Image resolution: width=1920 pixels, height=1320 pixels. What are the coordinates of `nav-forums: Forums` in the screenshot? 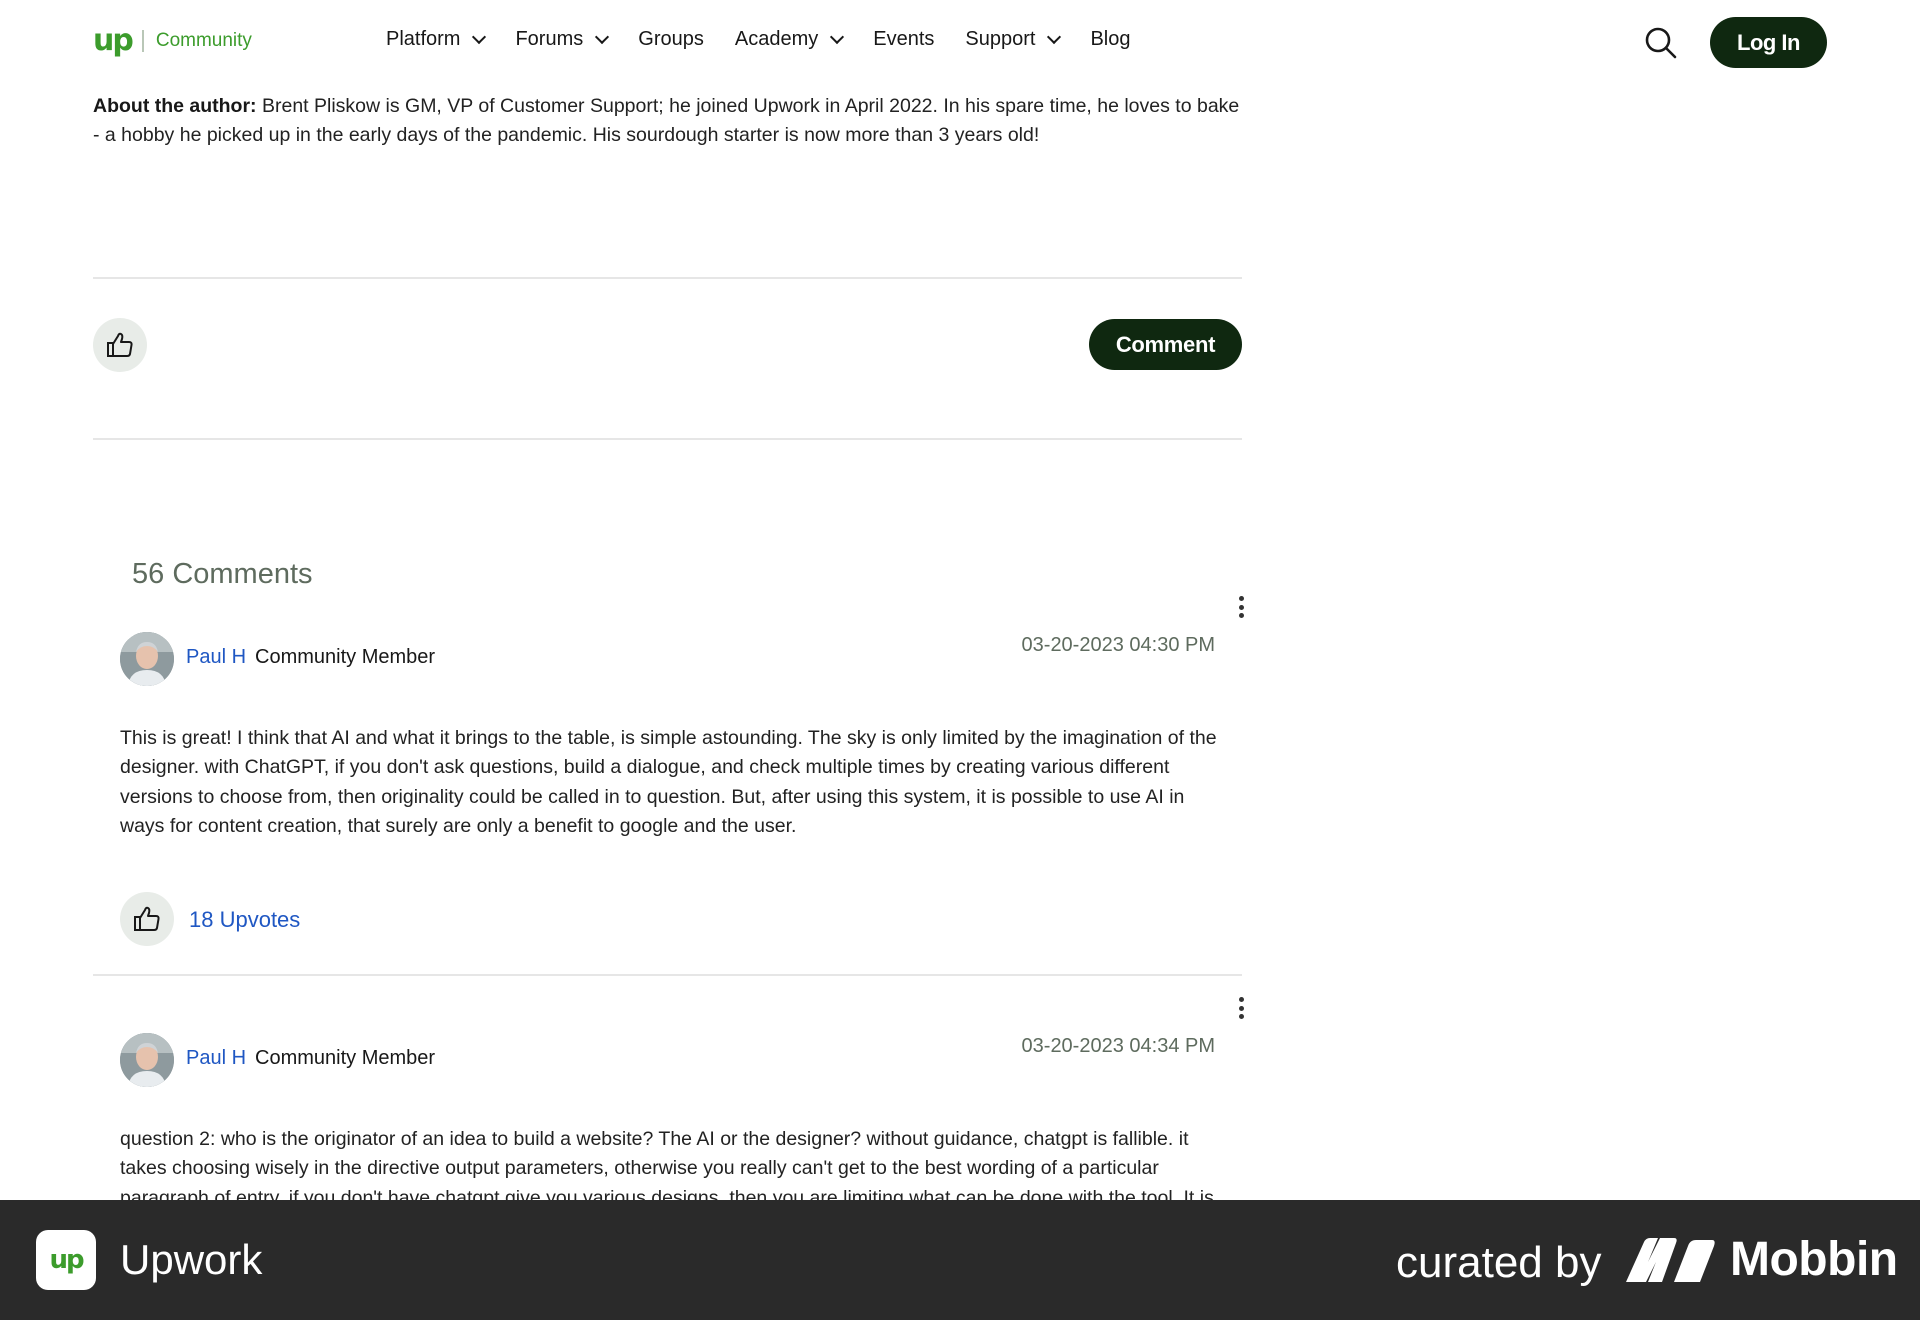 It's located at (562, 39).